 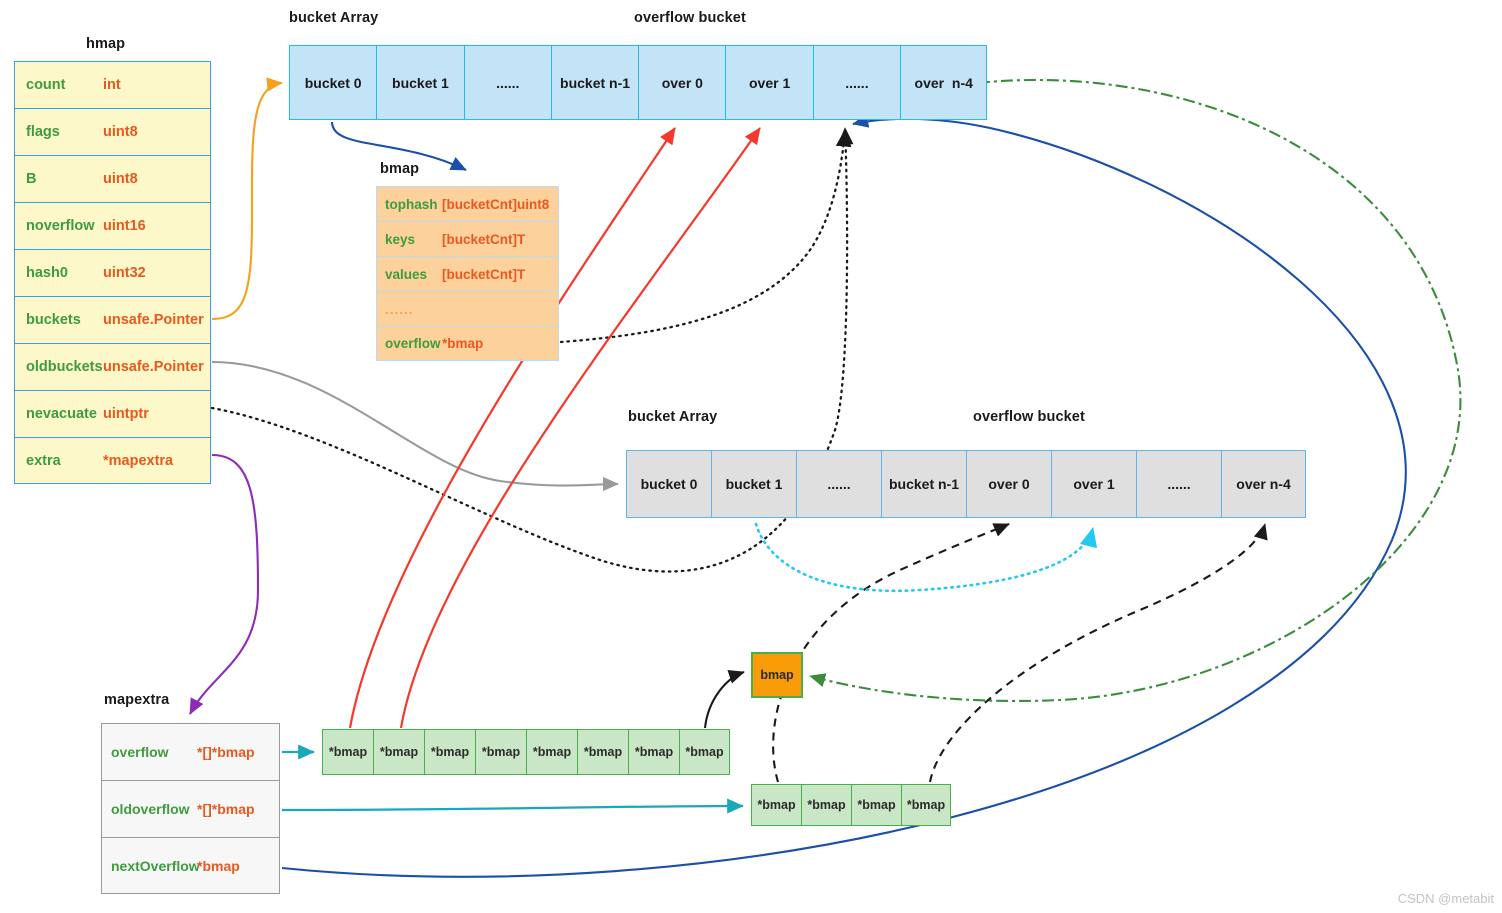 I want to click on hmap-row-extra: extra *mapextra, so click(x=112, y=460).